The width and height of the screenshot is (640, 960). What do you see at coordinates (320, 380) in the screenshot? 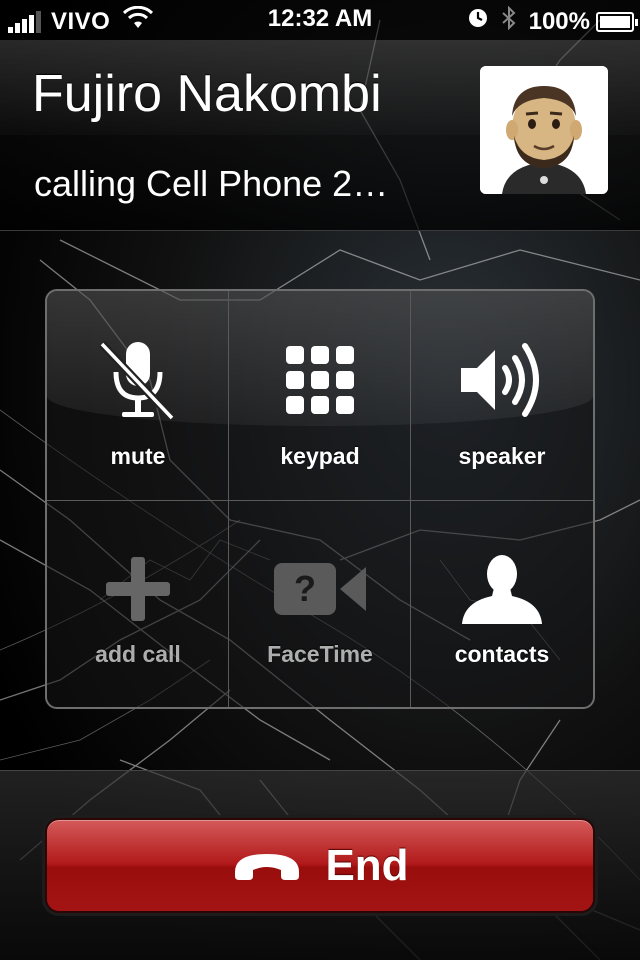
I see `keypad-grid-icon` at bounding box center [320, 380].